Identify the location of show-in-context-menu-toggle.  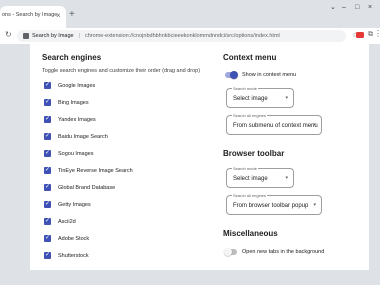
(231, 74).